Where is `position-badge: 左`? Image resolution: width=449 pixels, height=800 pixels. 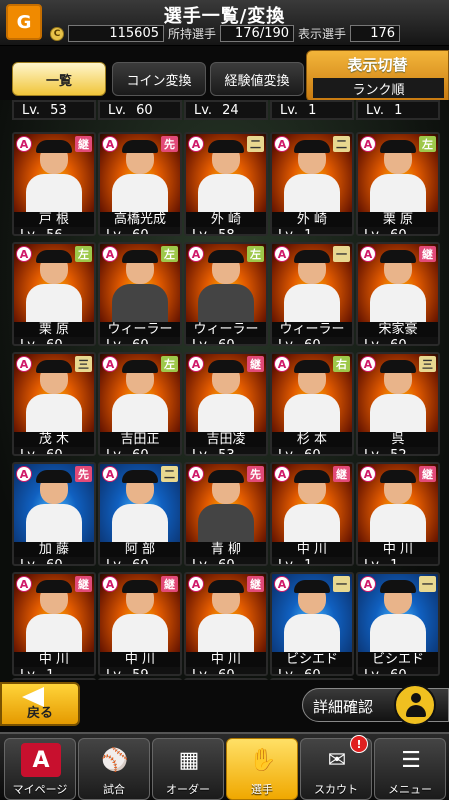 position-badge: 左 is located at coordinates (169, 364).